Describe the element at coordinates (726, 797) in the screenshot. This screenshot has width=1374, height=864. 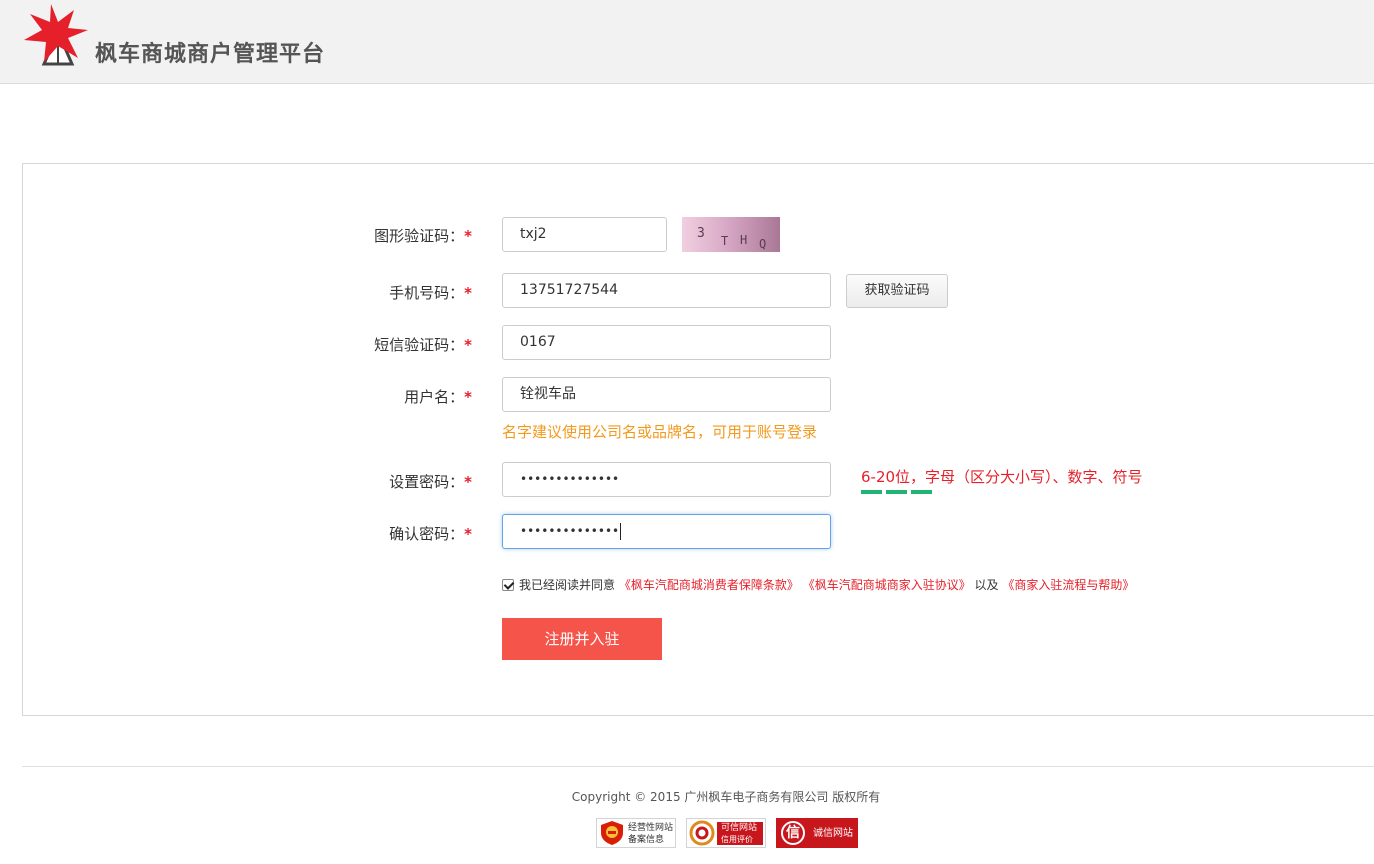
I see `copyright-text: Copyright © 2015 广州枫车电子商务有限公司 版权所有` at that location.